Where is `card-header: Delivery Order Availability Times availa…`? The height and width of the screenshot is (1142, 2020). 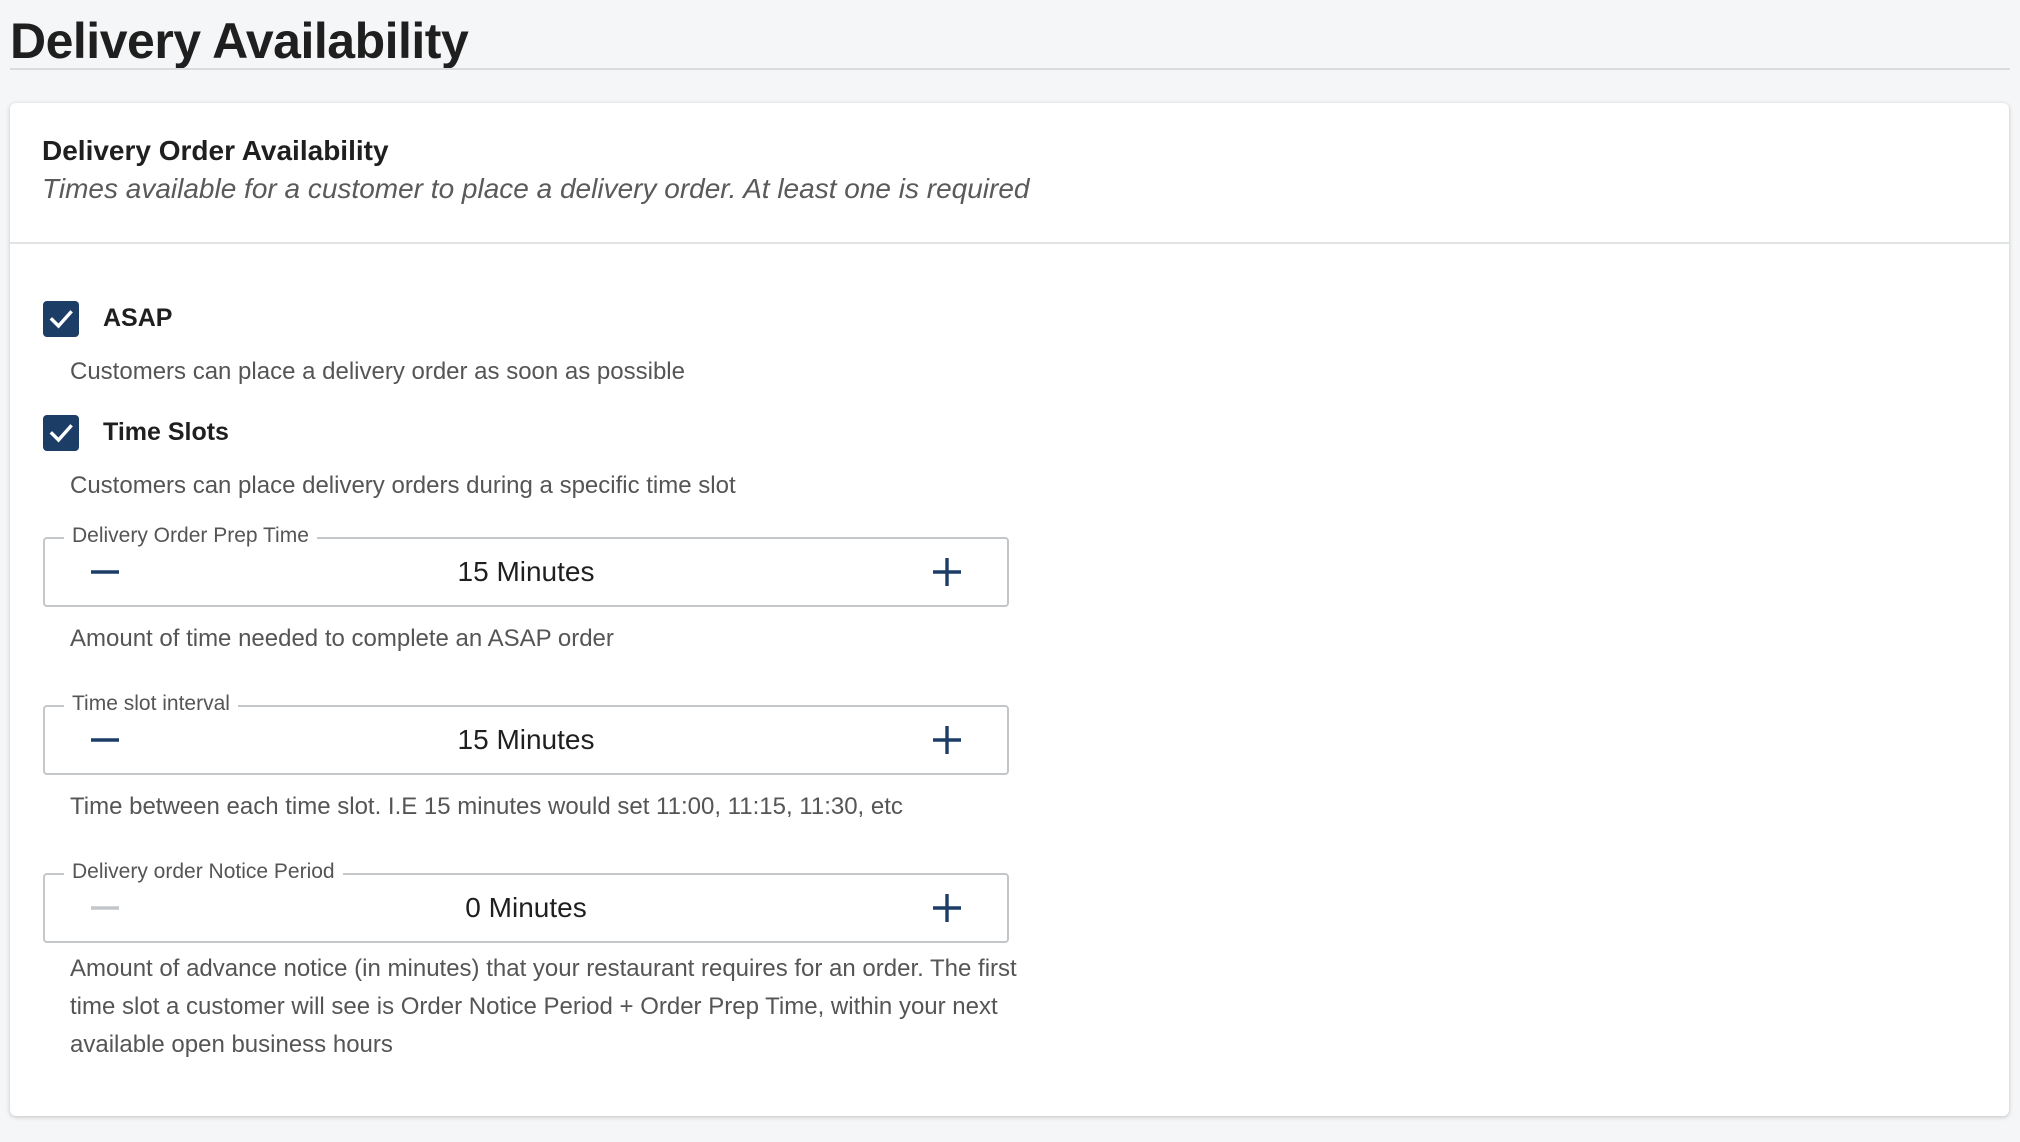
card-header: Delivery Order Availability Times availa… is located at coordinates (1009, 173).